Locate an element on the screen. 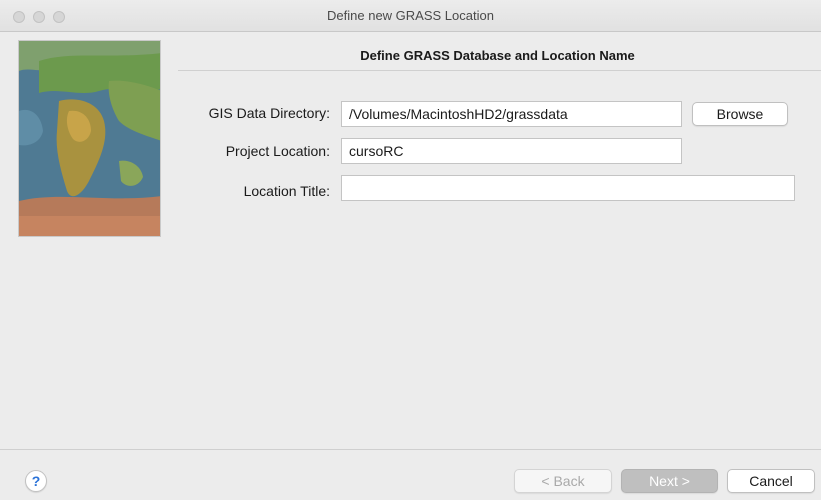 This screenshot has width=821, height=500. gis-data-directory-label: GIS Data Directory: is located at coordinates (269, 113).